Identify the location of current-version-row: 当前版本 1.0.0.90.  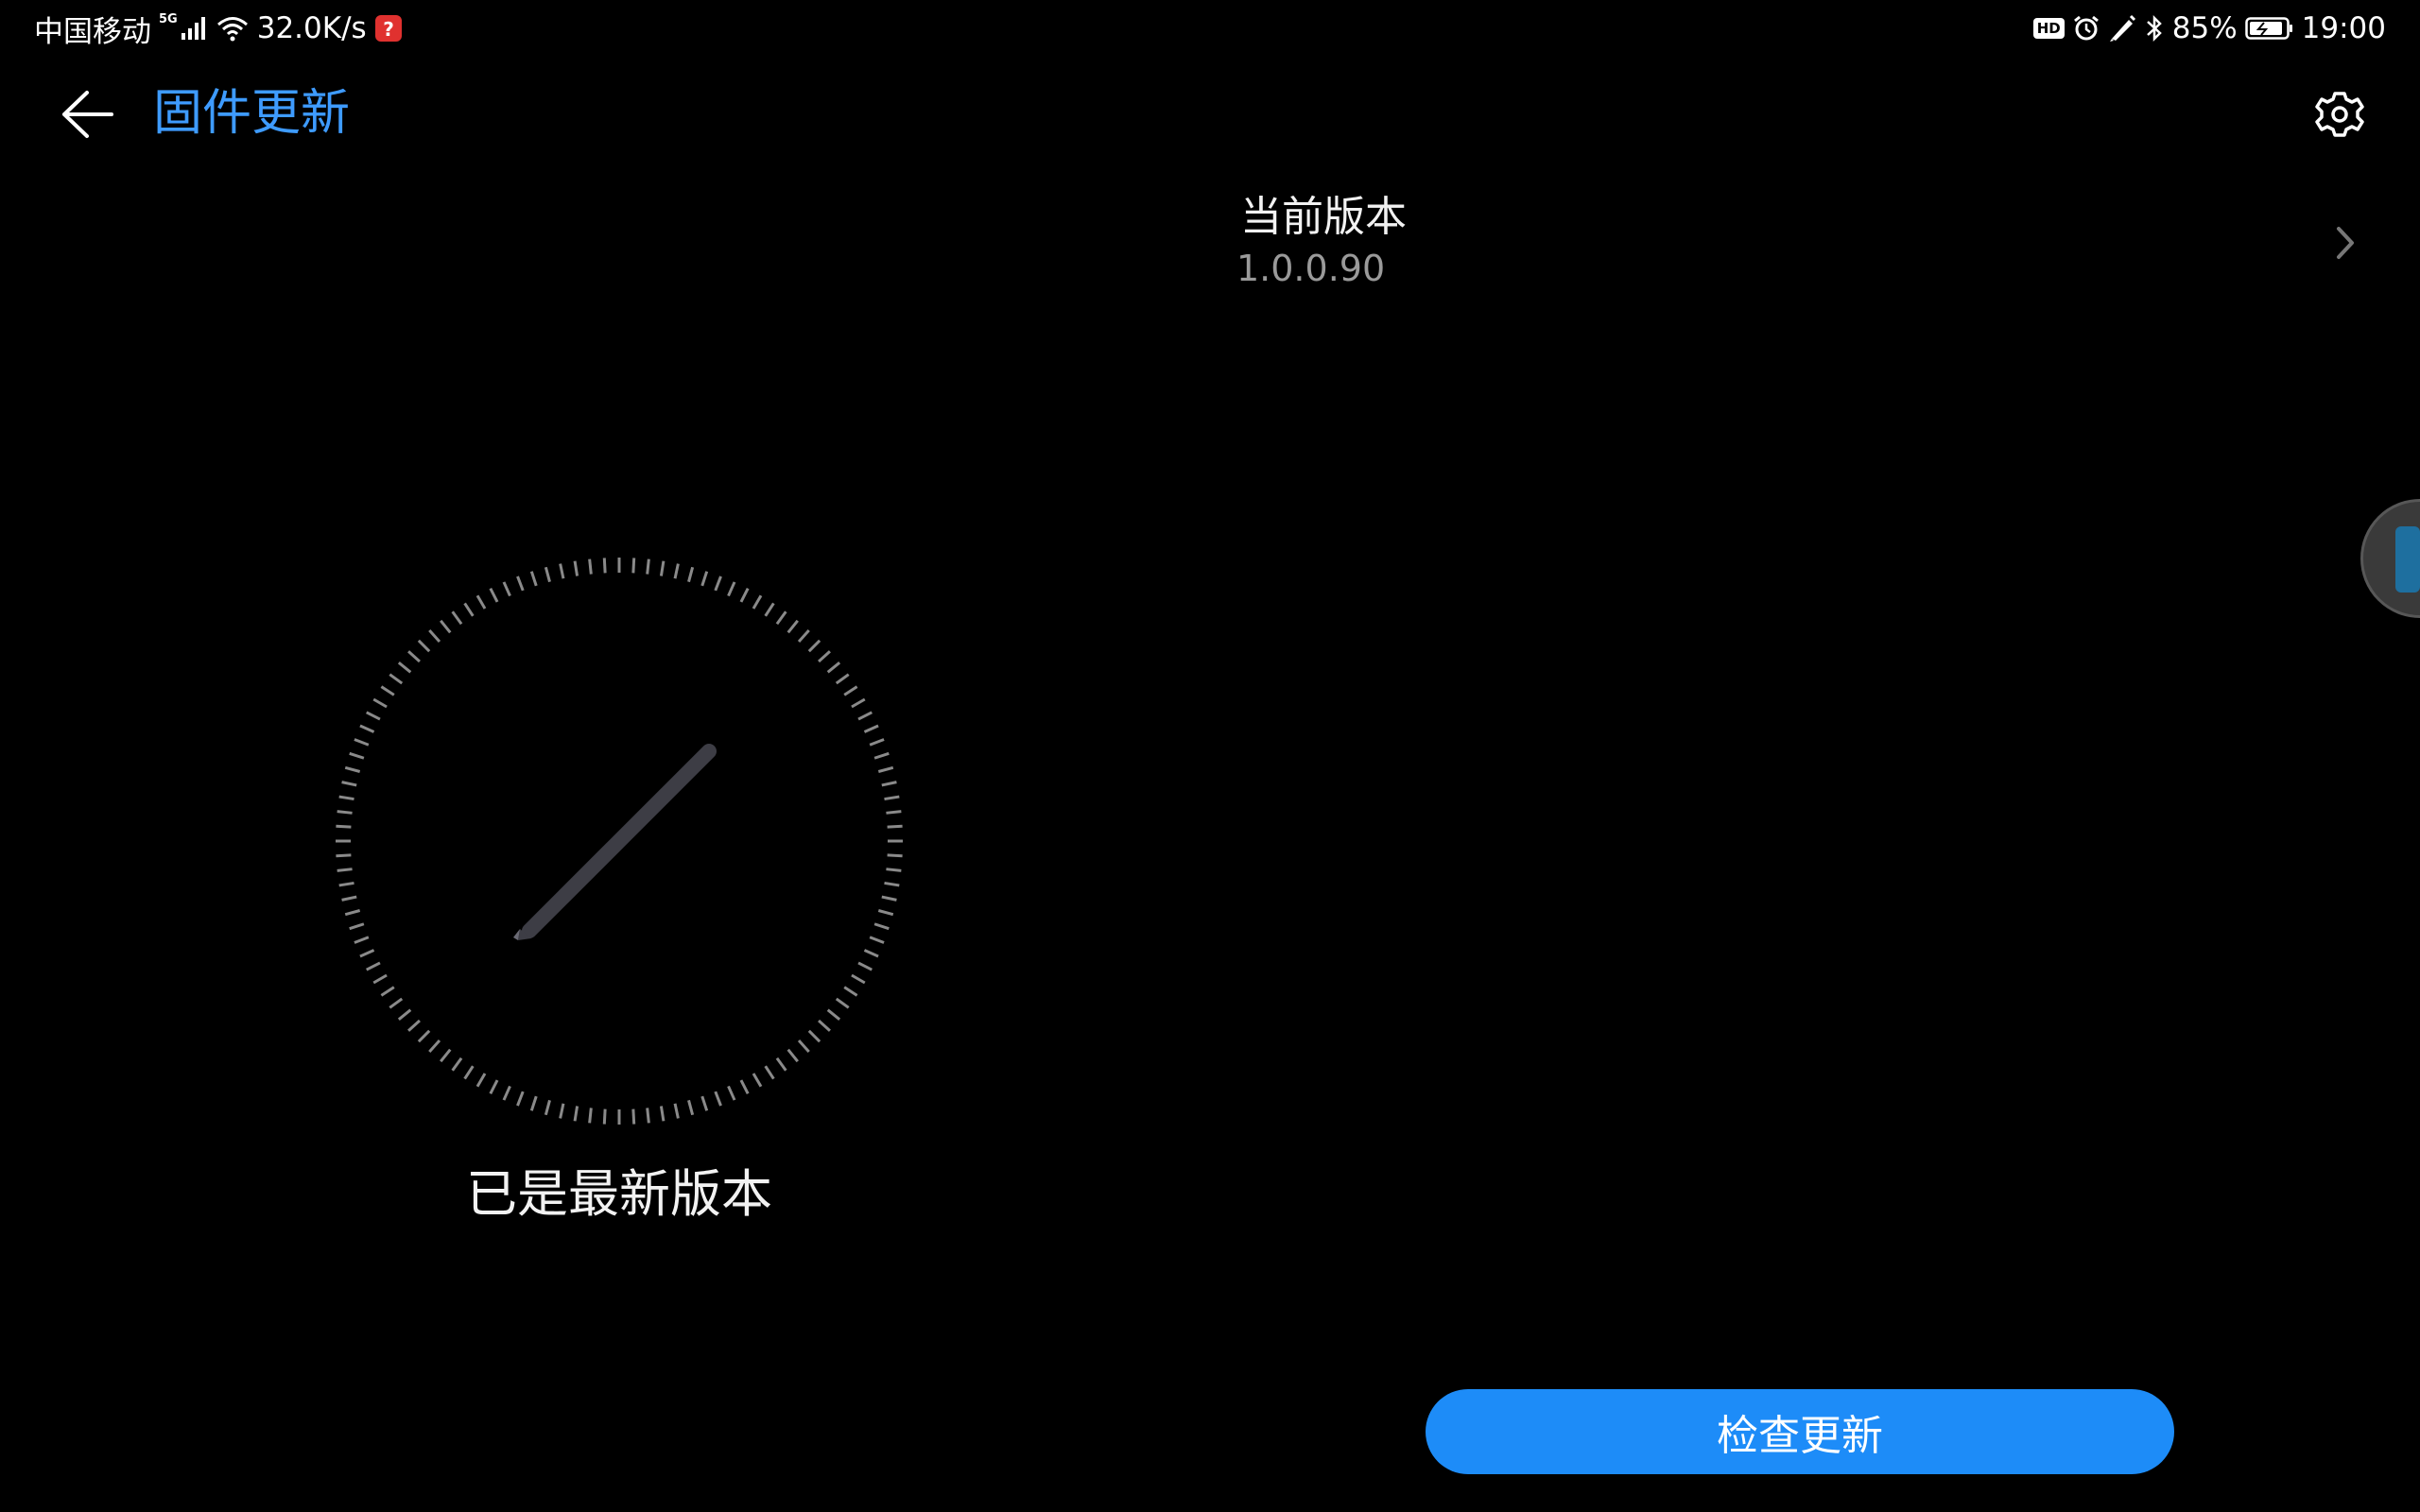
(1796, 242).